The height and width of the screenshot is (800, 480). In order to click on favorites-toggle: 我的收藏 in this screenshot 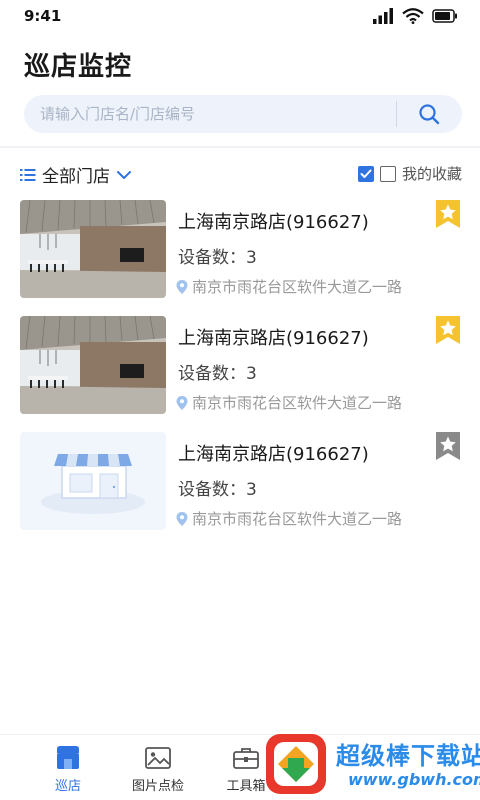, I will do `click(409, 173)`.